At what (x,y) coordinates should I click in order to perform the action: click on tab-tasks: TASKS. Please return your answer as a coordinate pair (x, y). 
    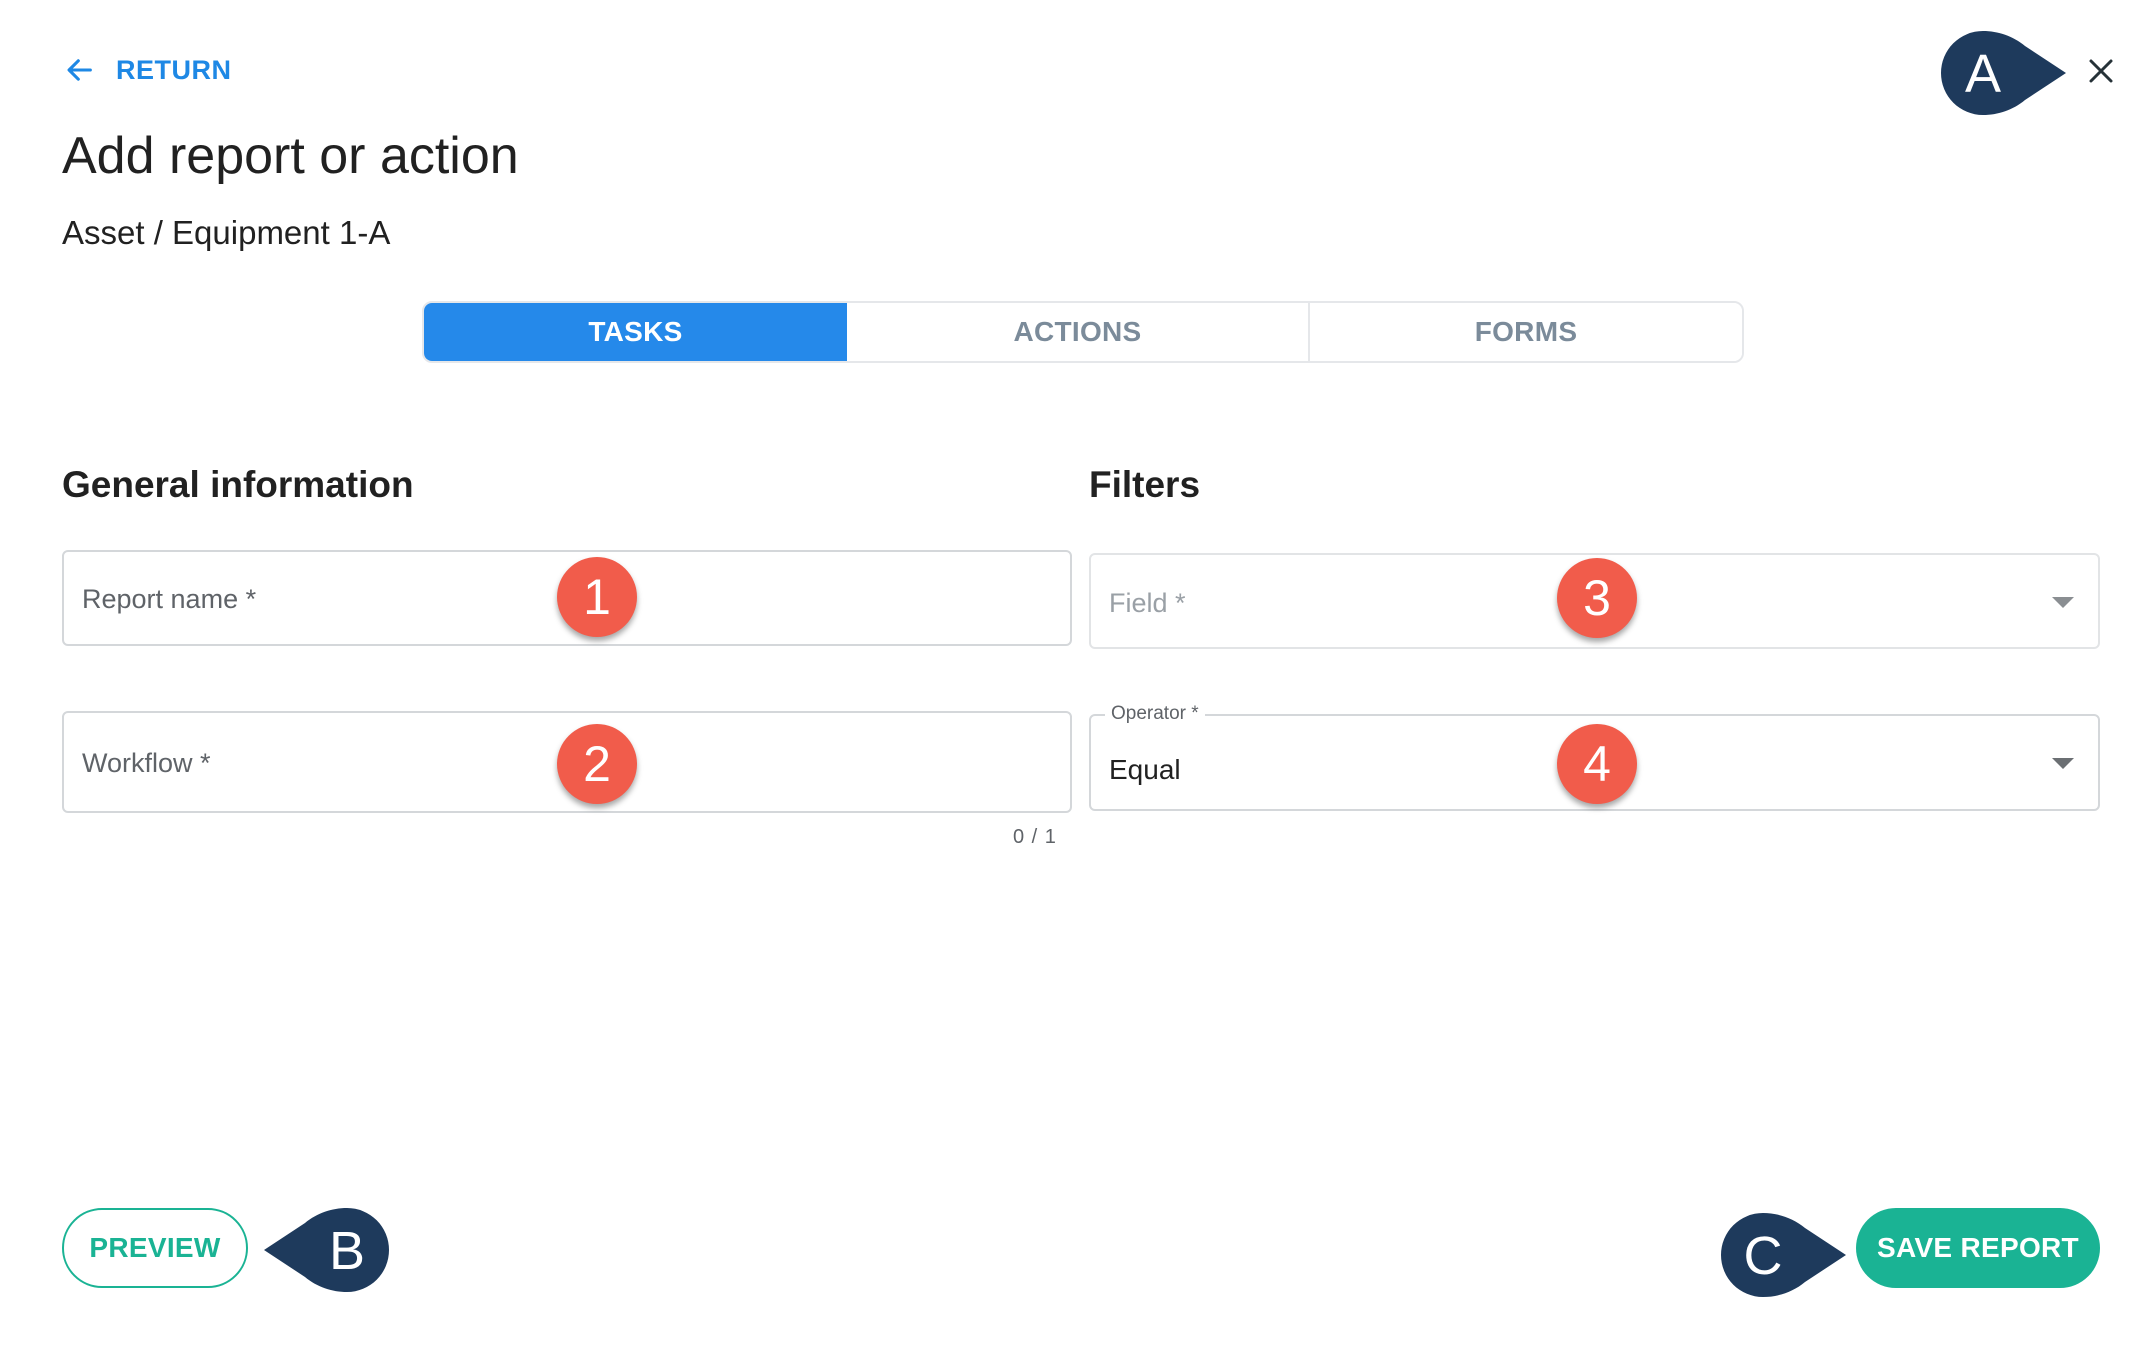
    Looking at the image, I should click on (635, 332).